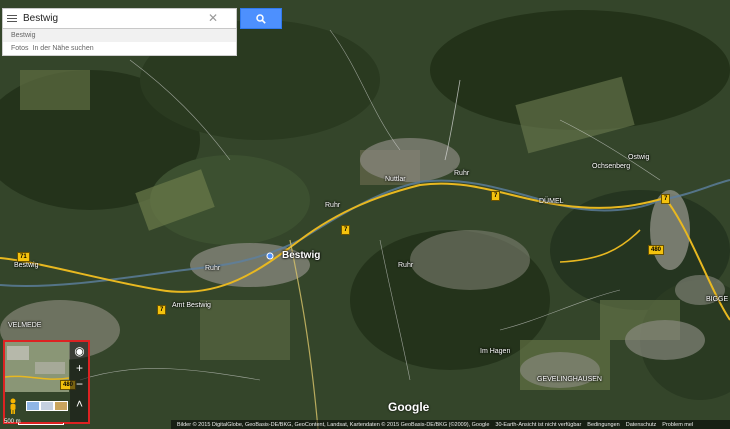 The height and width of the screenshot is (429, 730). What do you see at coordinates (717, 299) in the screenshot?
I see `place-label-bigge: BIGGE` at bounding box center [717, 299].